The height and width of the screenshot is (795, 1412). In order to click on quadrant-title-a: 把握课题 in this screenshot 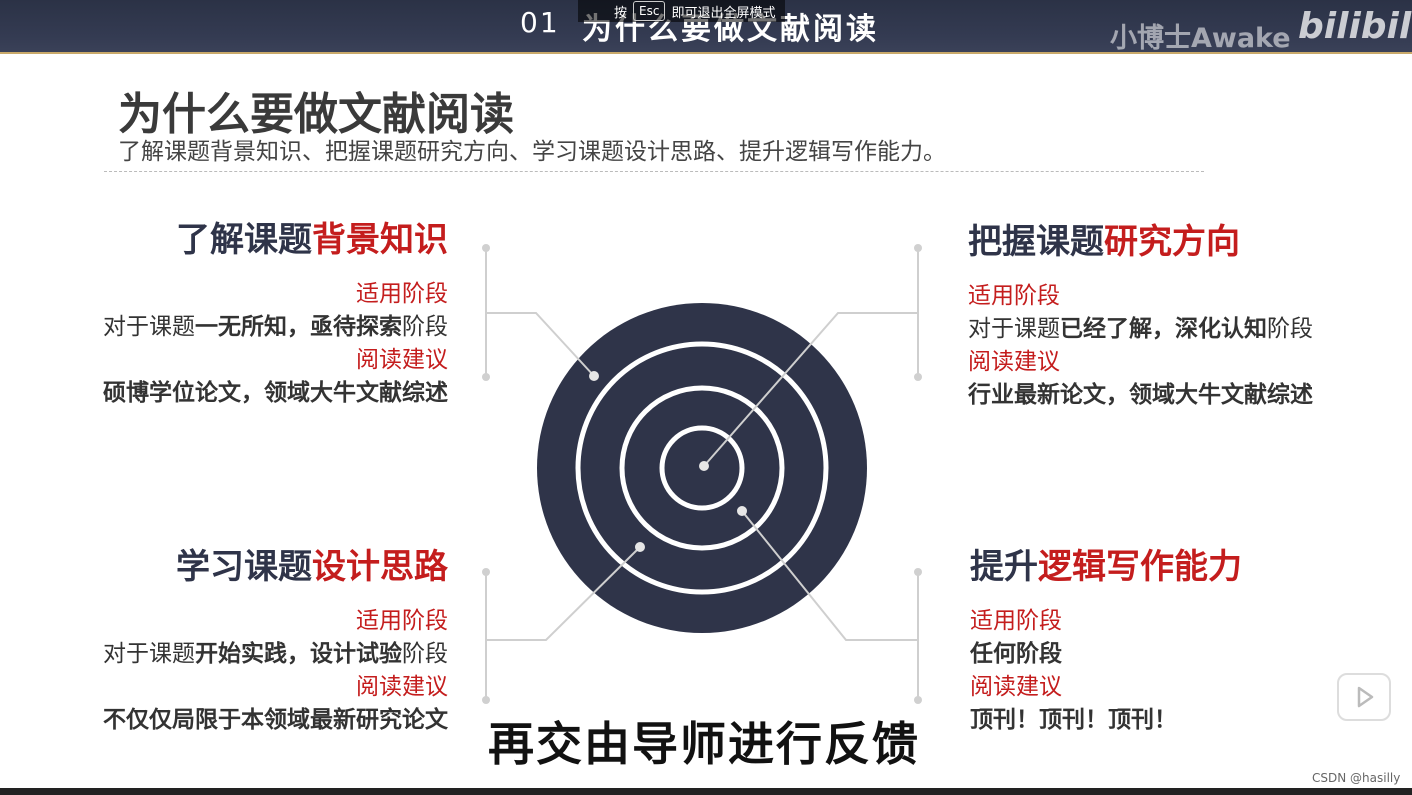, I will do `click(1036, 242)`.